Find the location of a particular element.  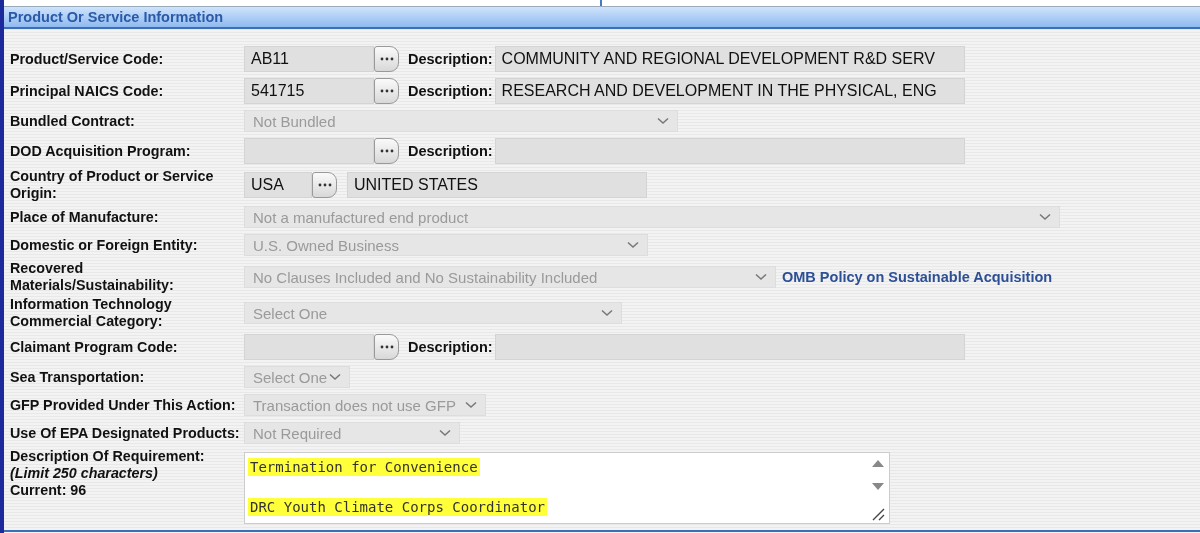

limit-note: (Limit 250 characters) is located at coordinates (84, 473).